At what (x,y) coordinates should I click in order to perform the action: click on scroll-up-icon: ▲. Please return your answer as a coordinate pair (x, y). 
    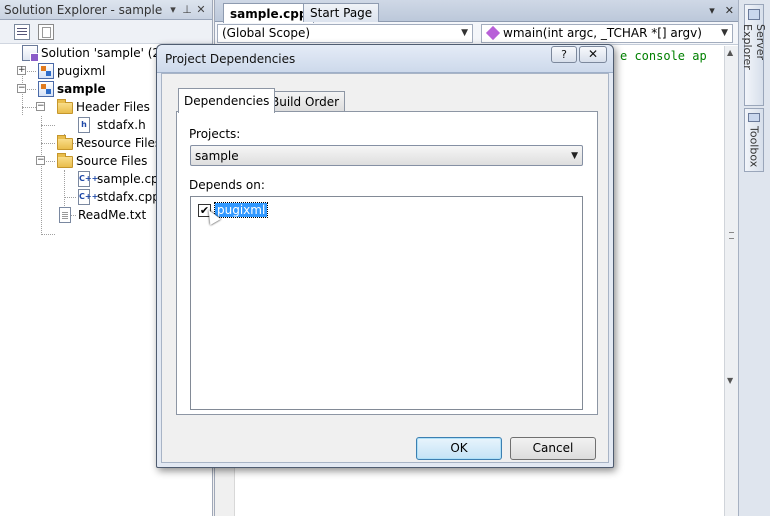
    Looking at the image, I should click on (730, 52).